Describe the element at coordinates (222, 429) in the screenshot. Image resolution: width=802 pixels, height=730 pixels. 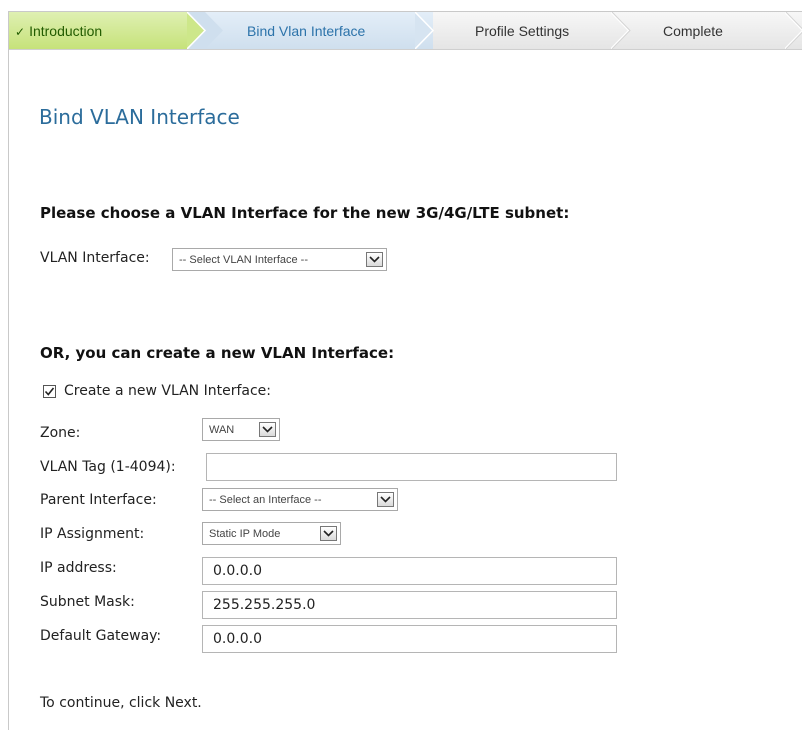
I see `select-value: WAN` at that location.